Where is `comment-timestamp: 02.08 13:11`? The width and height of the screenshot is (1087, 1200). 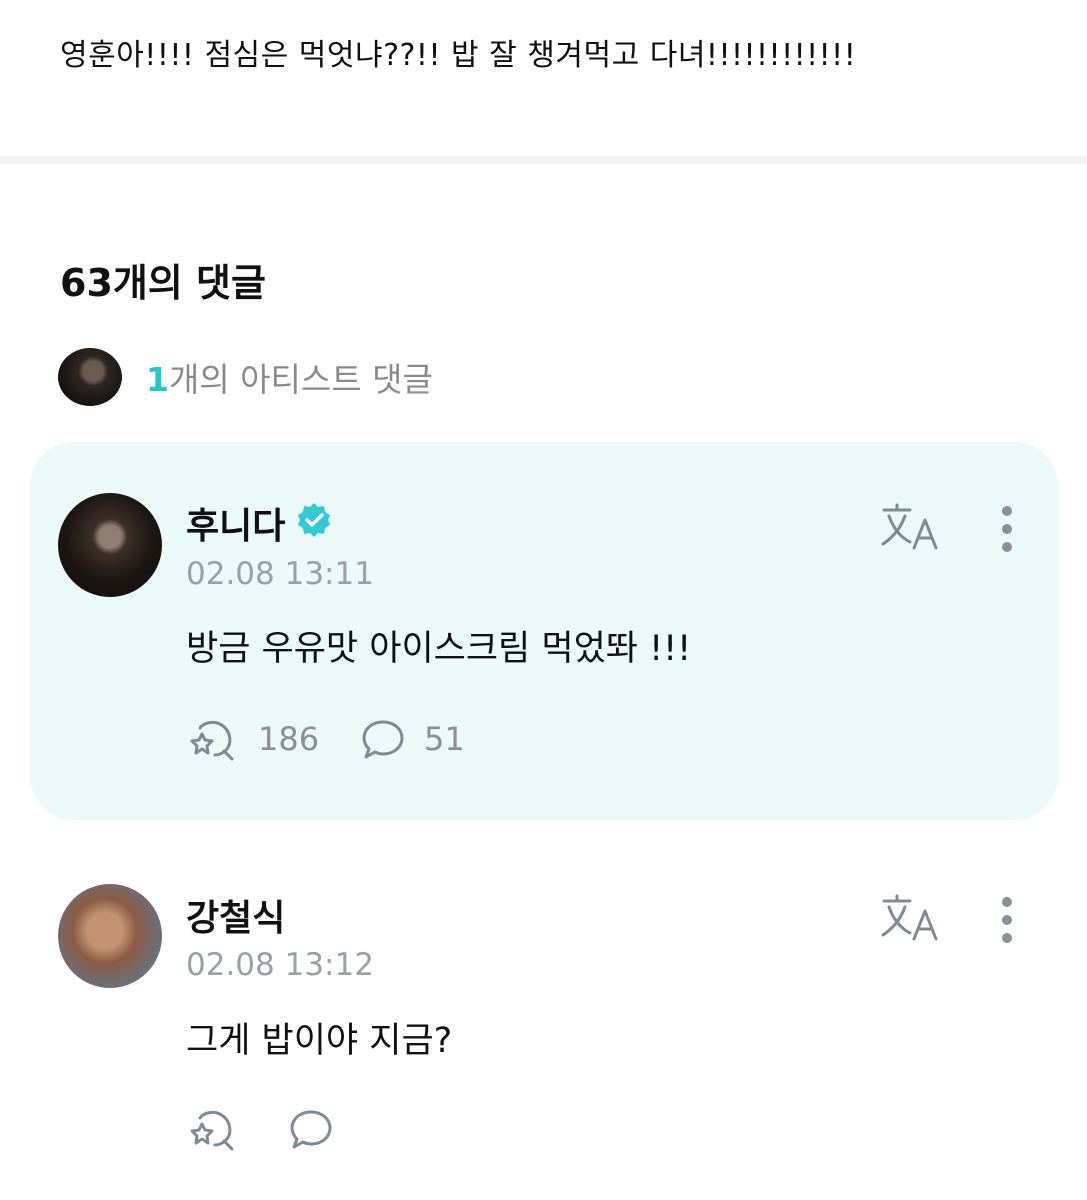 comment-timestamp: 02.08 13:11 is located at coordinates (280, 574).